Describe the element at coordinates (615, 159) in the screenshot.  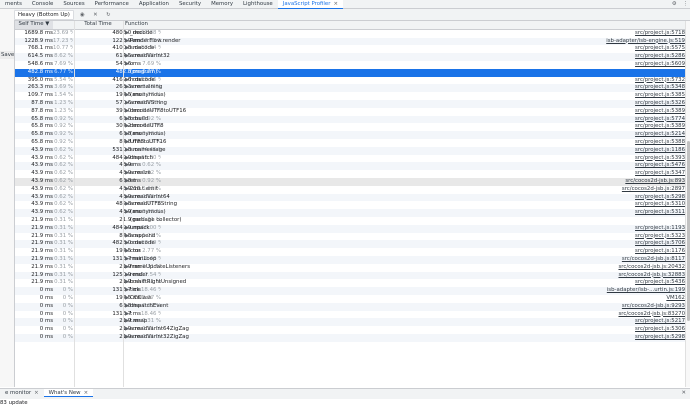
I see `source-link: src/project.js:5393` at that location.